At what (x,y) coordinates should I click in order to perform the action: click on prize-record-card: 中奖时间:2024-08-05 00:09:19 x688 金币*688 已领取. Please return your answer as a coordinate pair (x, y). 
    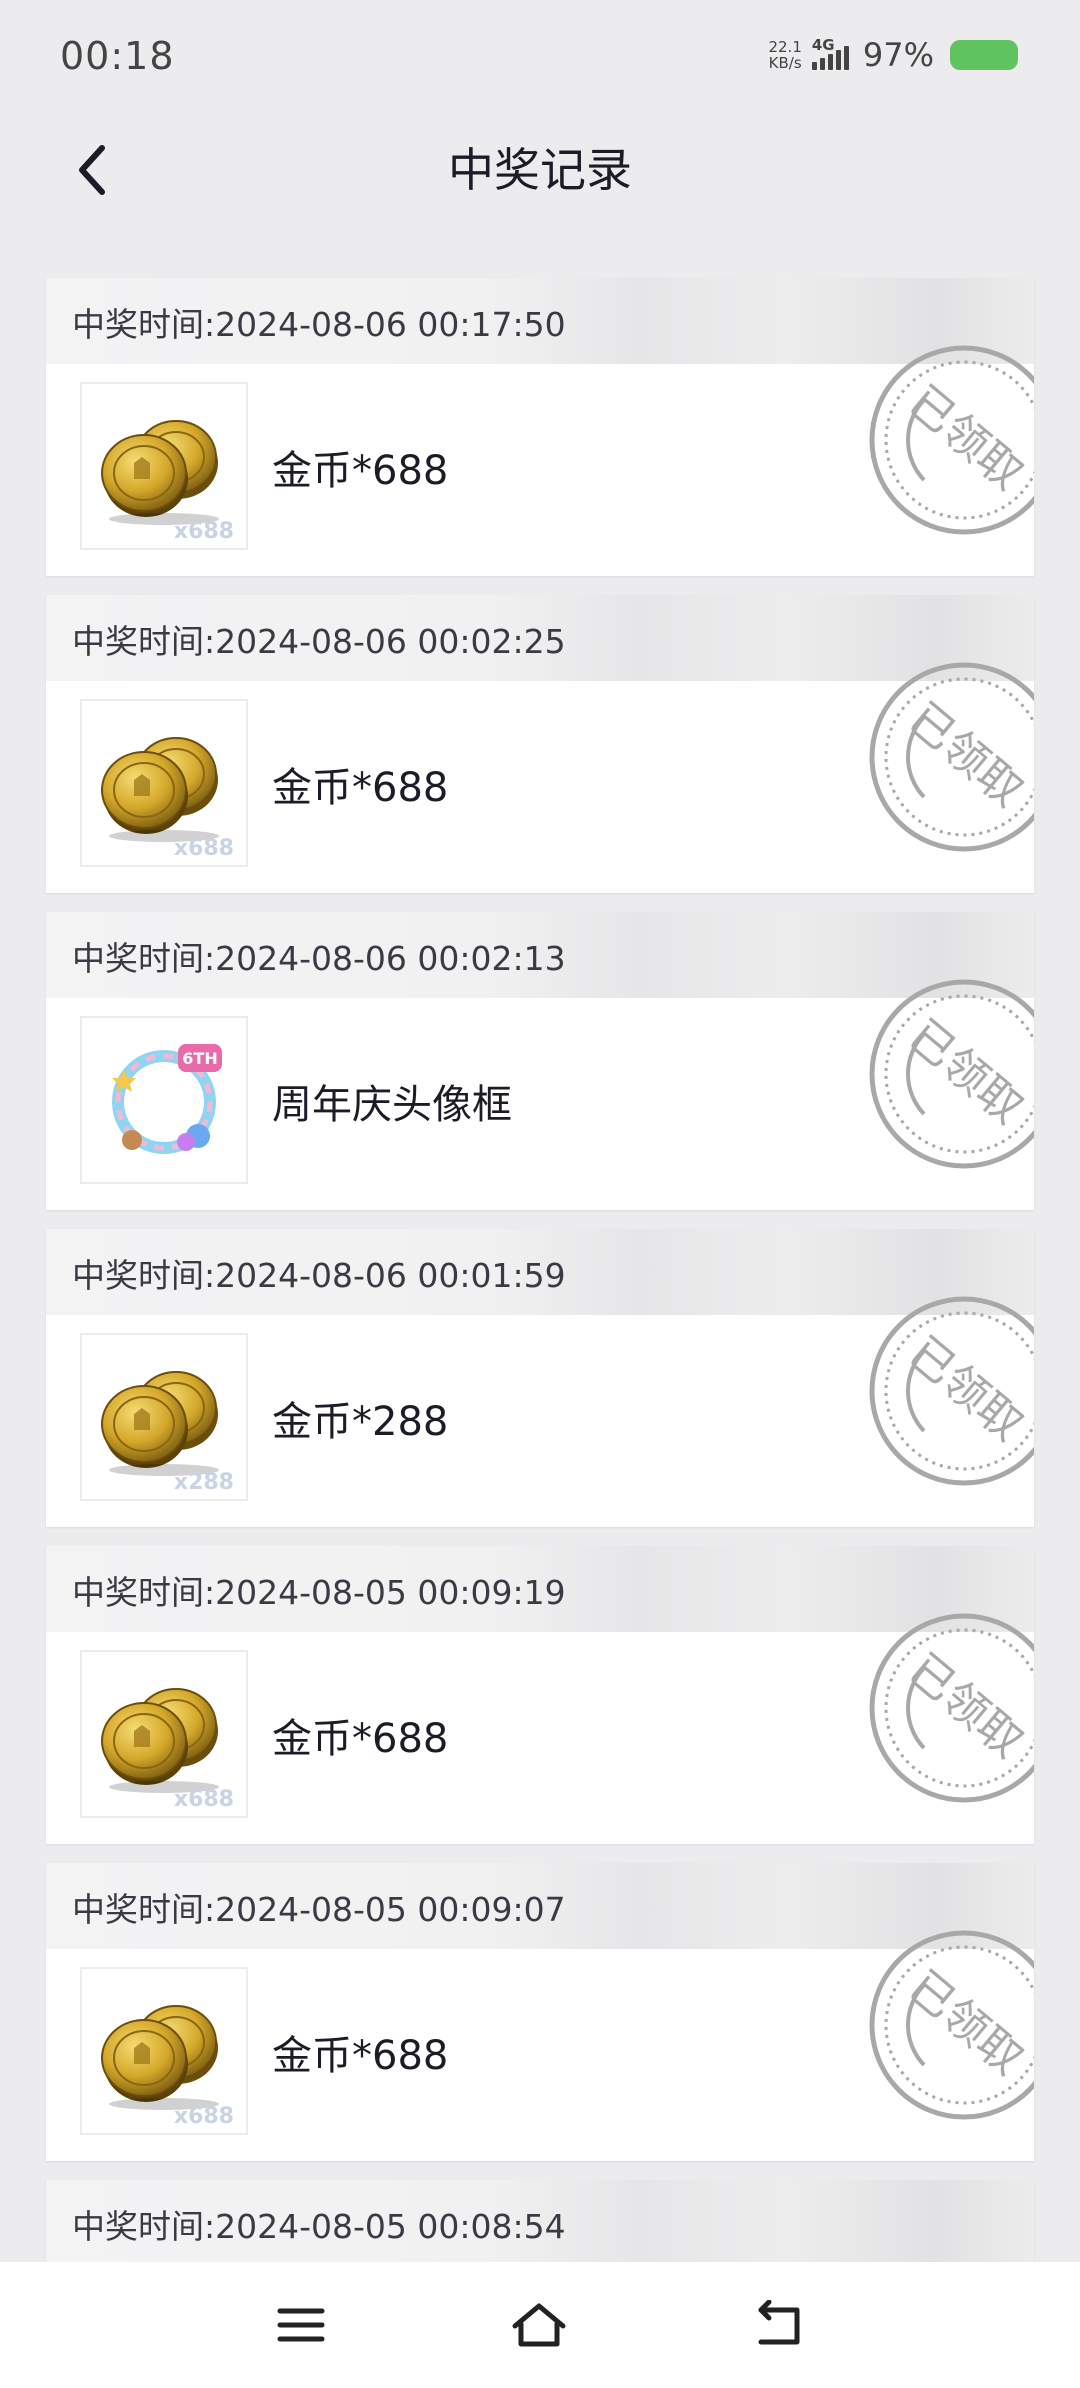
    Looking at the image, I should click on (540, 1695).